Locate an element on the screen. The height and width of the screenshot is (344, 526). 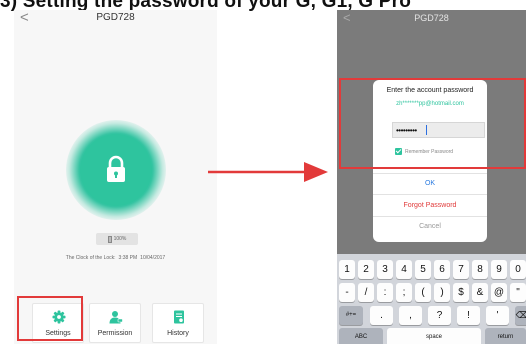
key-3: 3 is located at coordinates (385, 269).